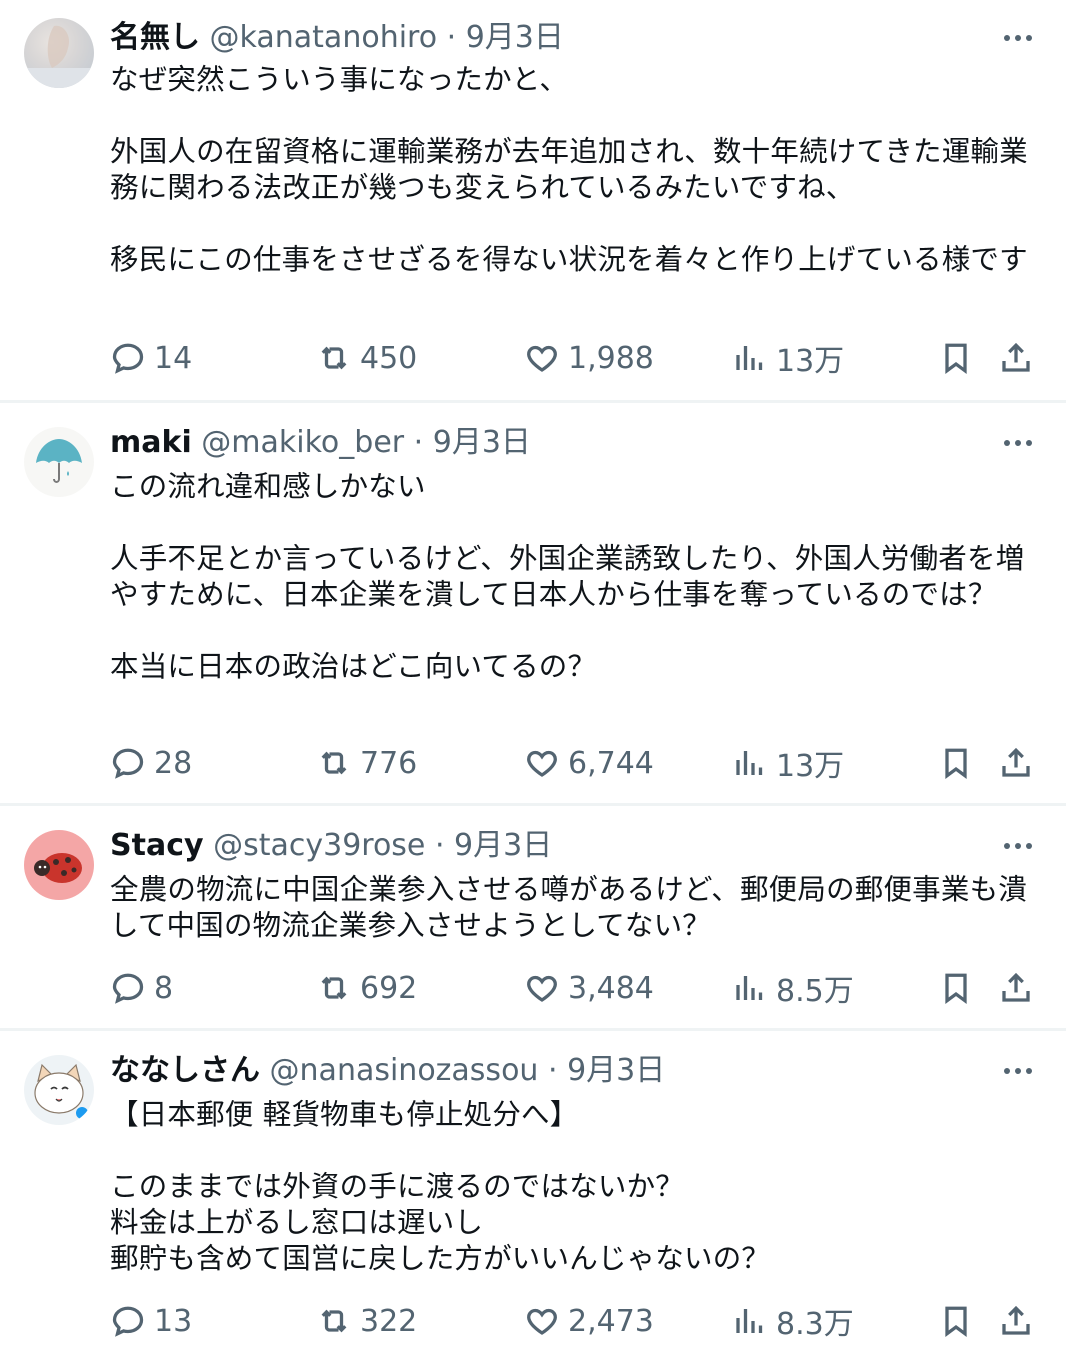 This screenshot has height=1358, width=1066. What do you see at coordinates (151, 442) in the screenshot?
I see `display-name: maki` at bounding box center [151, 442].